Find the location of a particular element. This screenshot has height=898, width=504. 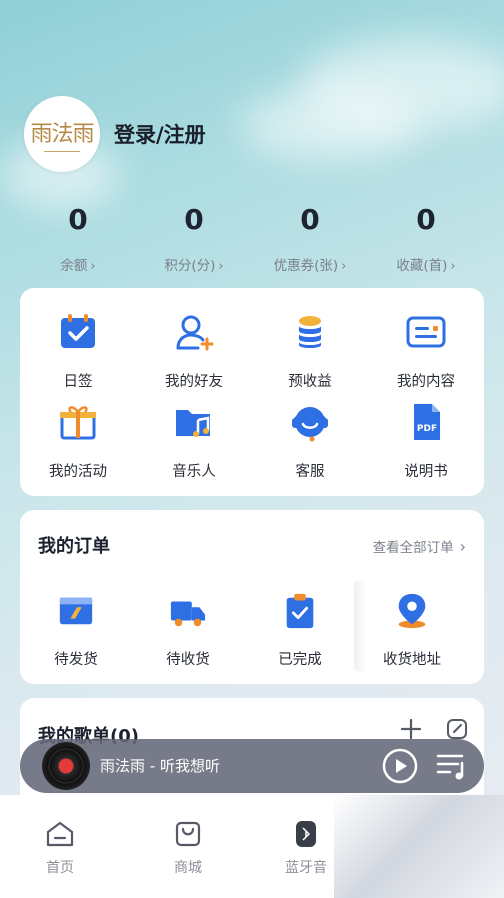

content-card-icon is located at coordinates (426, 332).